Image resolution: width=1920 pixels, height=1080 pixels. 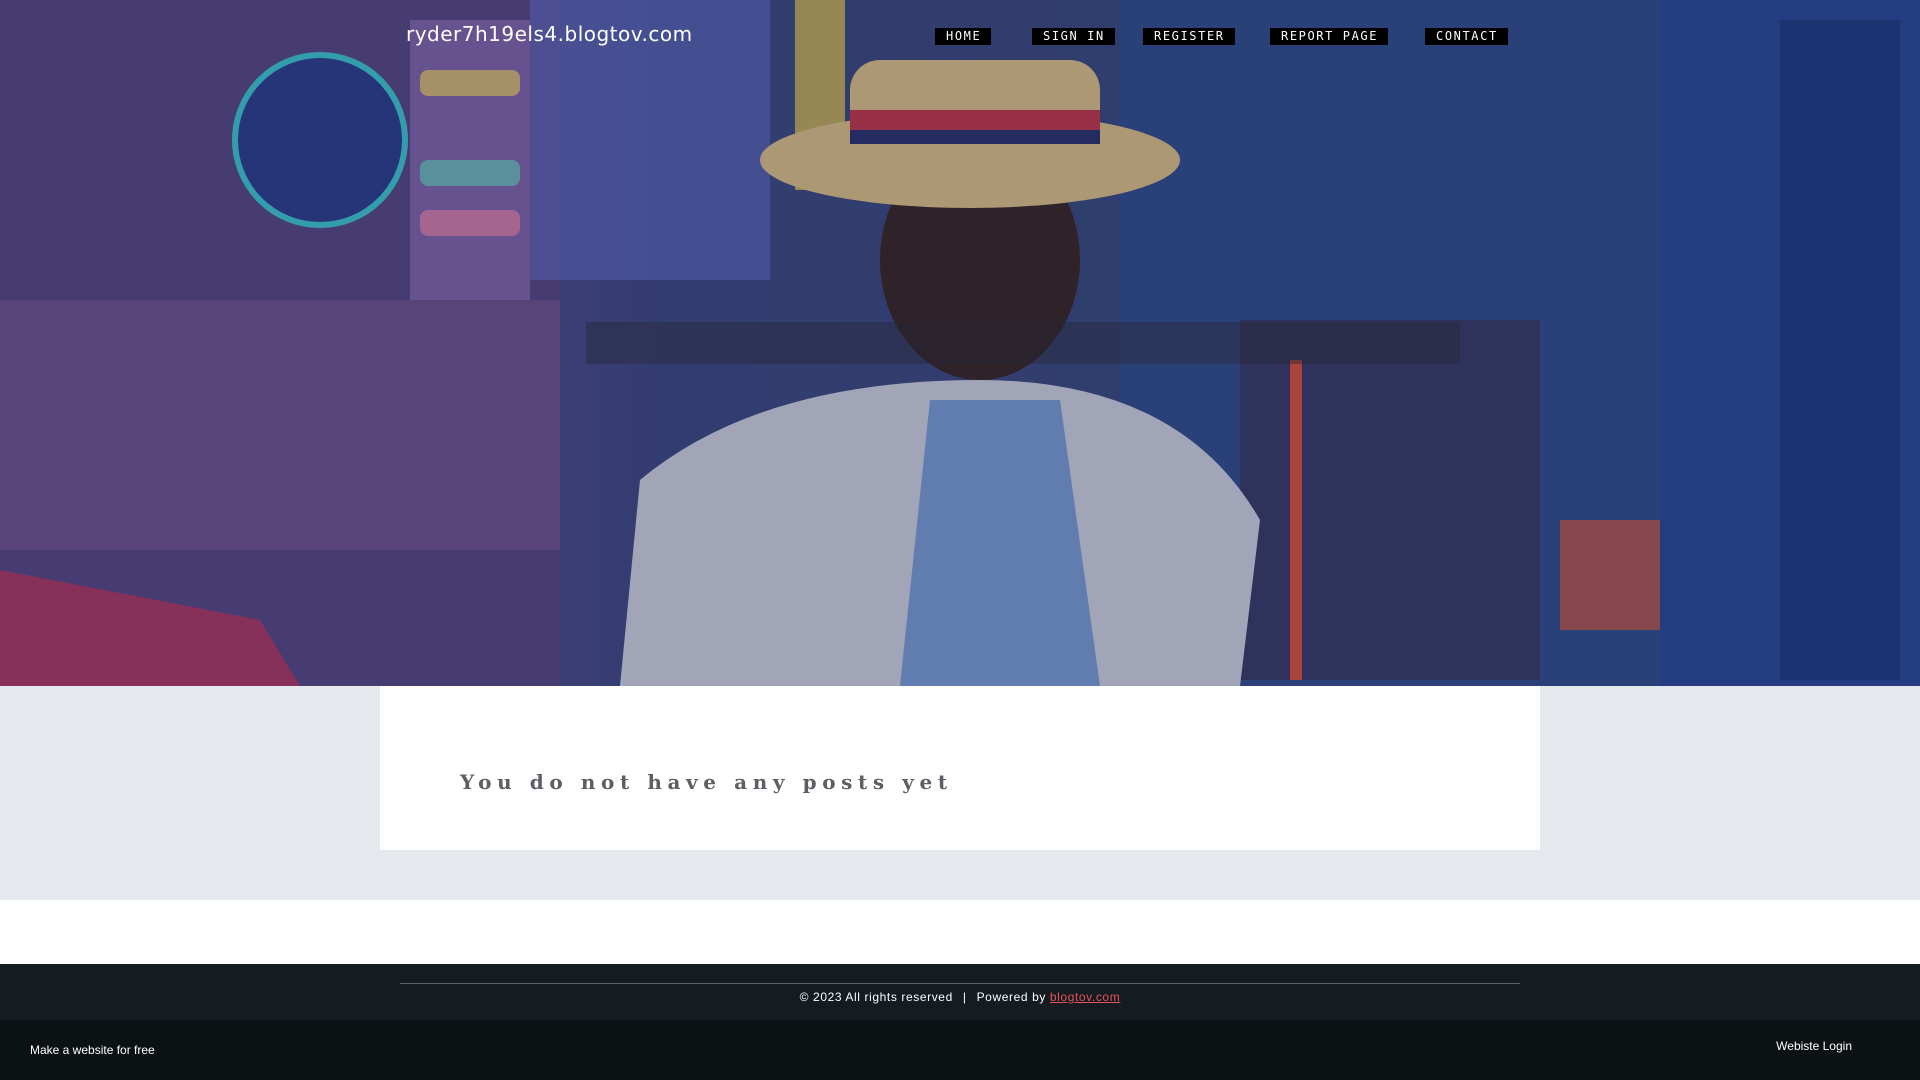 I want to click on copyright-text: © 2023 All rights reserved, so click(x=876, y=997).